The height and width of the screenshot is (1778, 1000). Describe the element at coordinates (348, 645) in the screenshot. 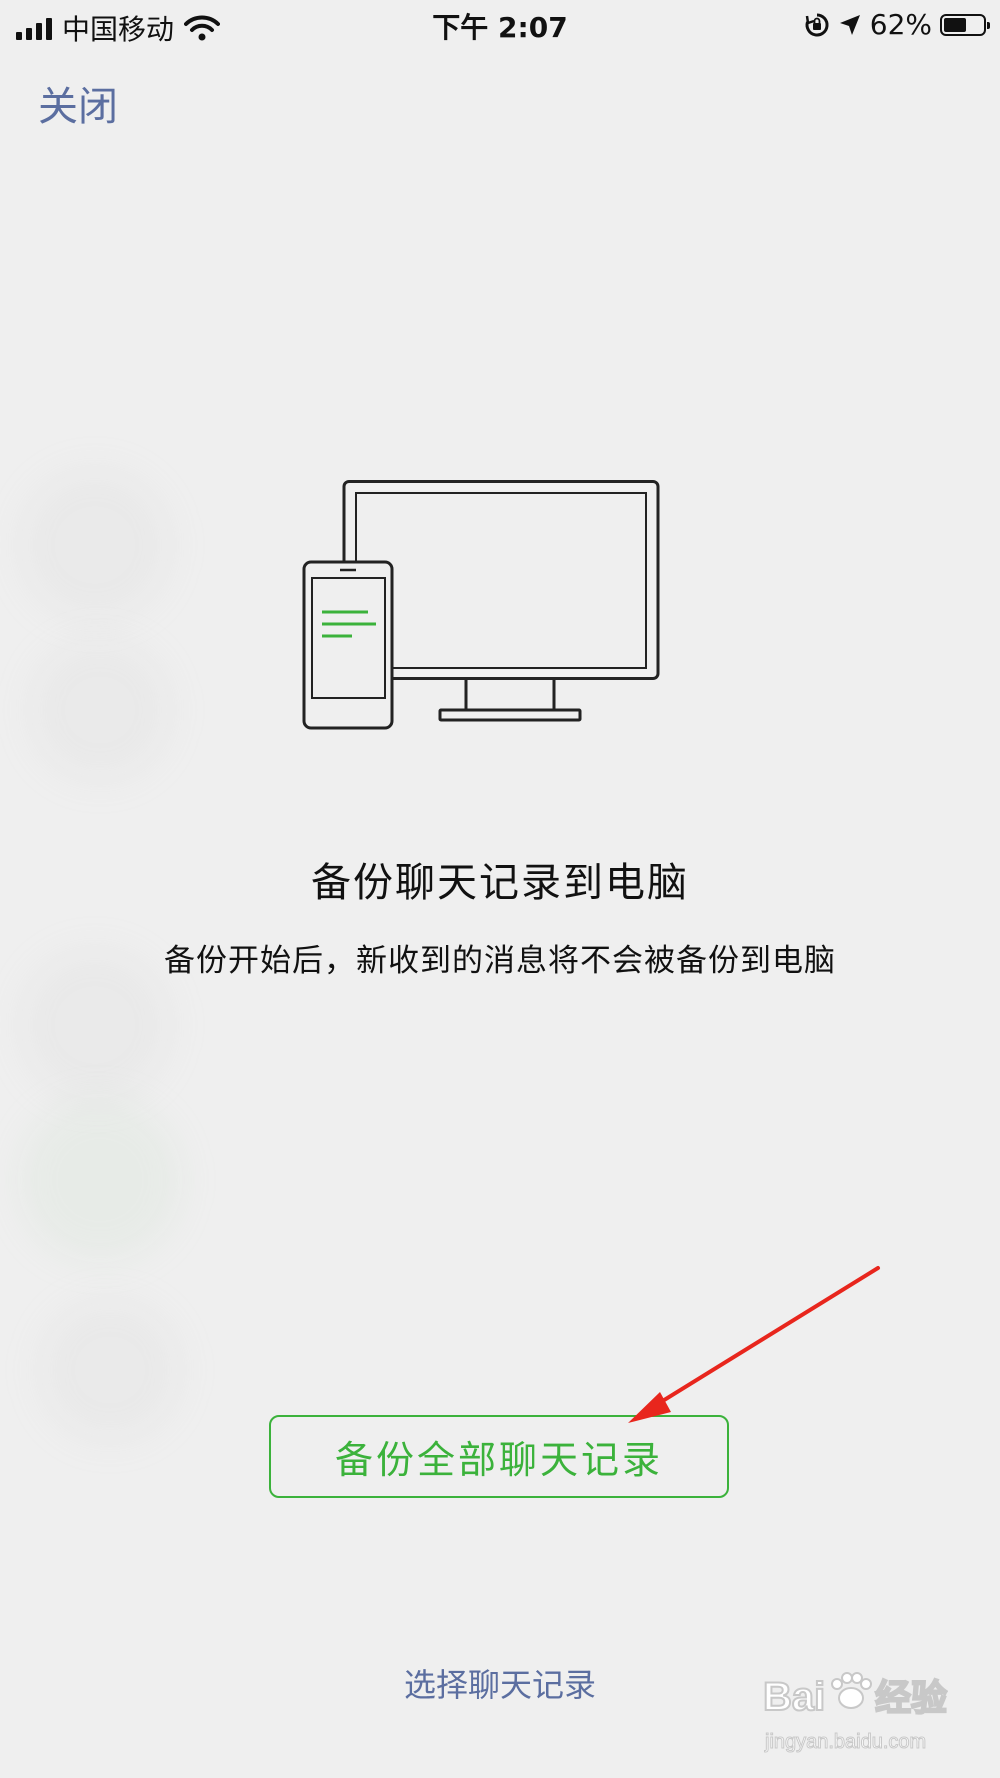

I see `phone-icon` at that location.